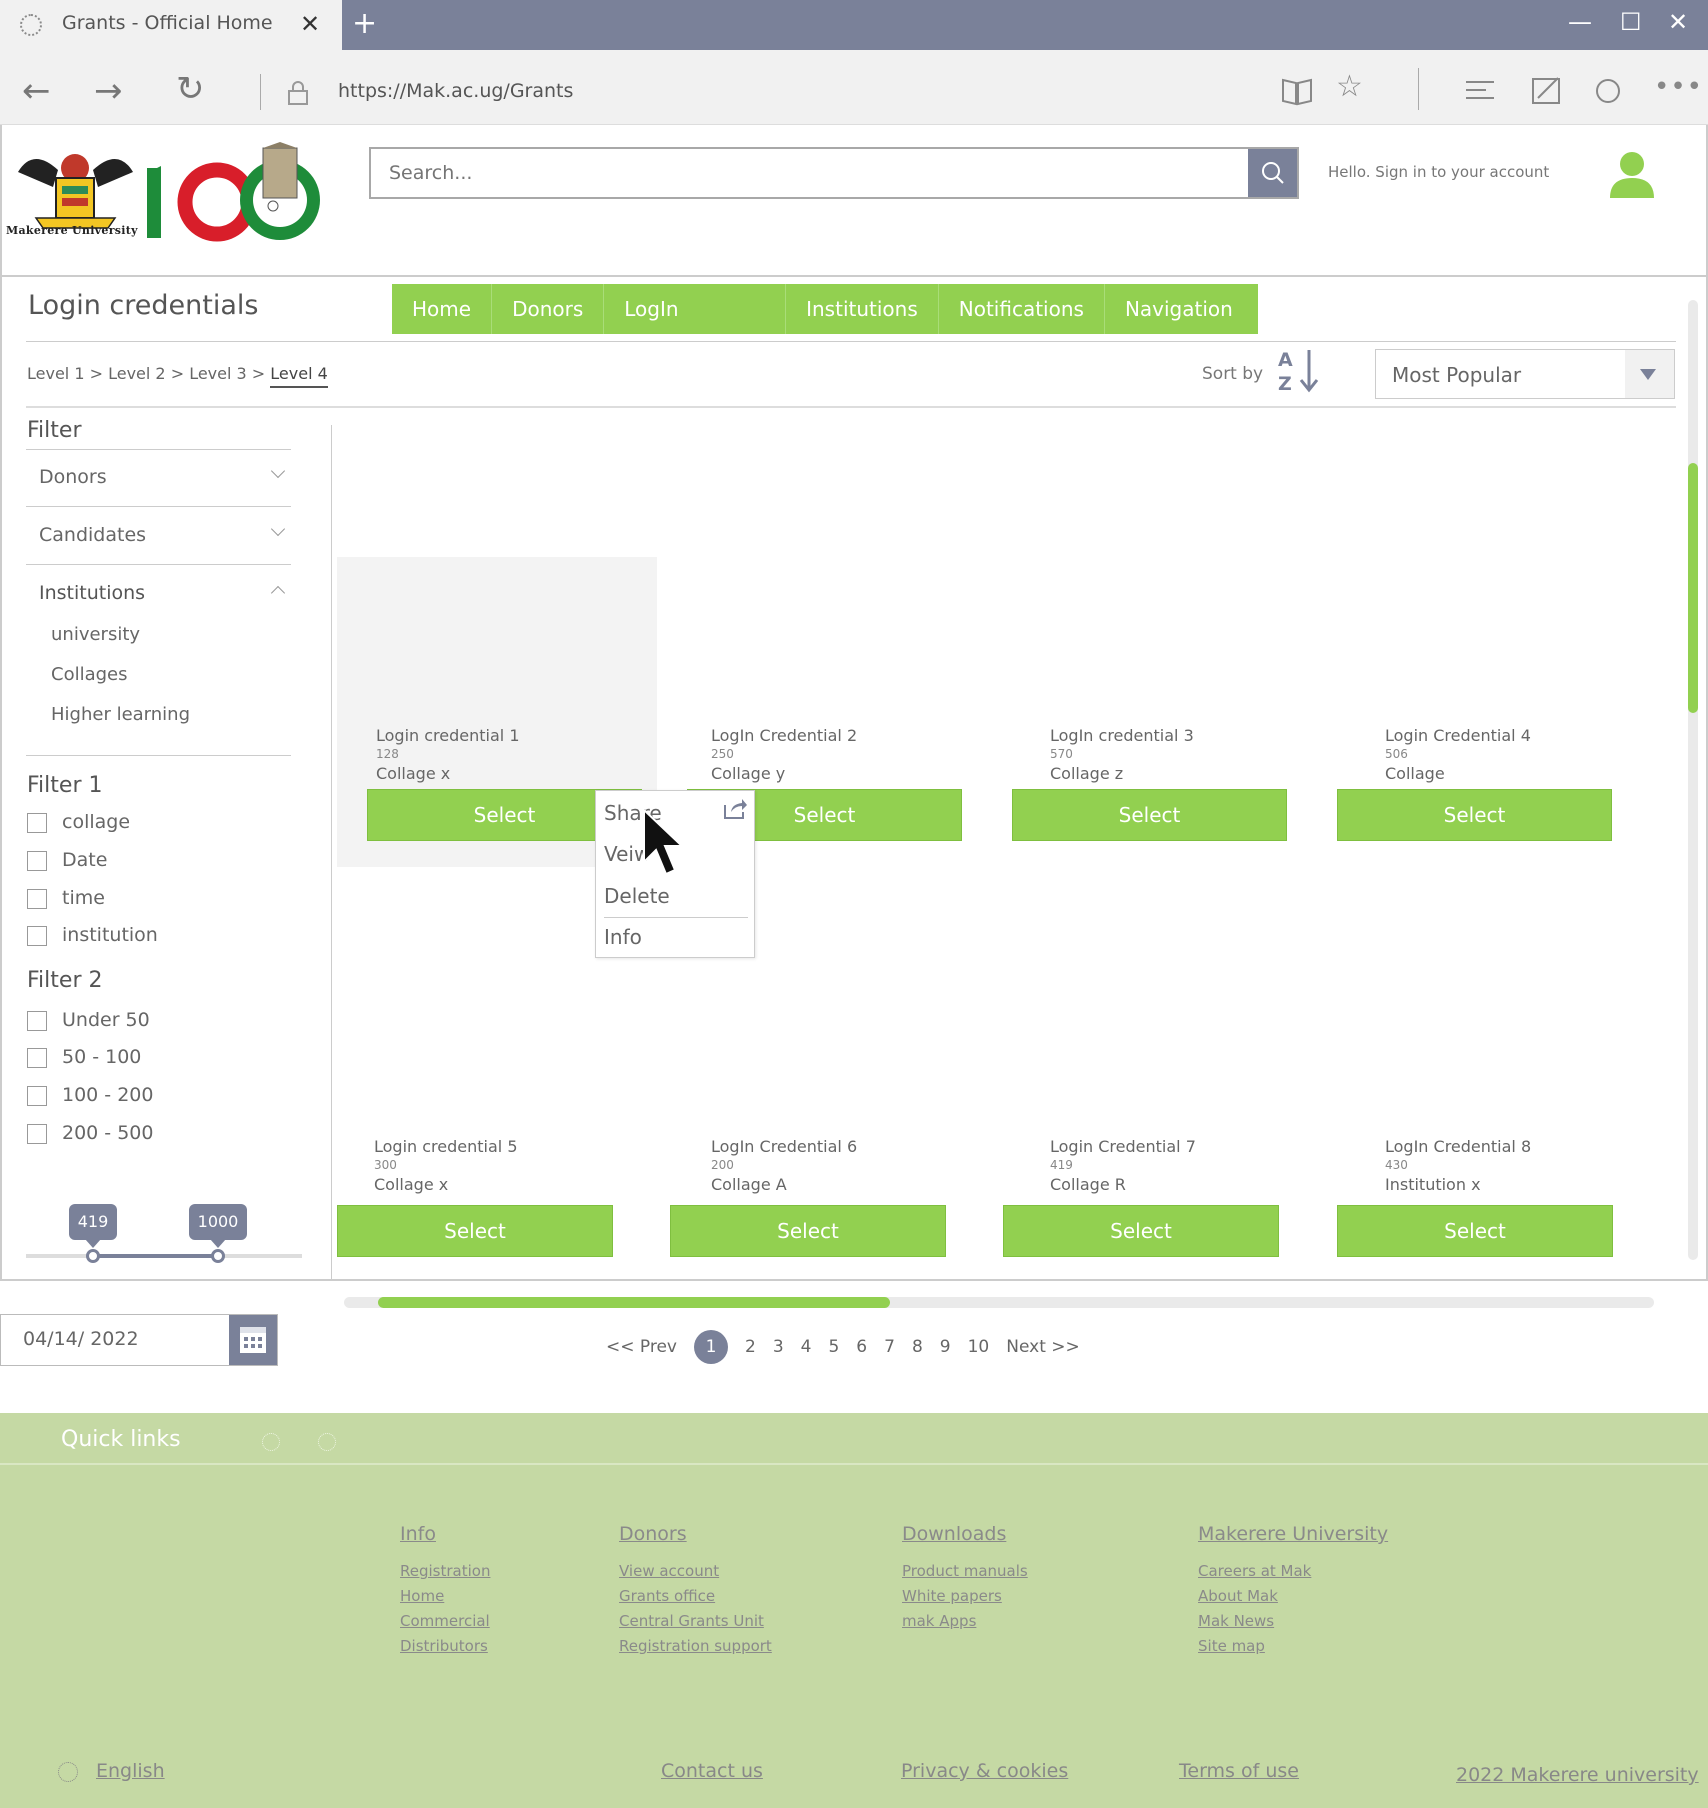 The image size is (1708, 1808). Describe the element at coordinates (278, 593) in the screenshot. I see `chevron-up-icon` at that location.